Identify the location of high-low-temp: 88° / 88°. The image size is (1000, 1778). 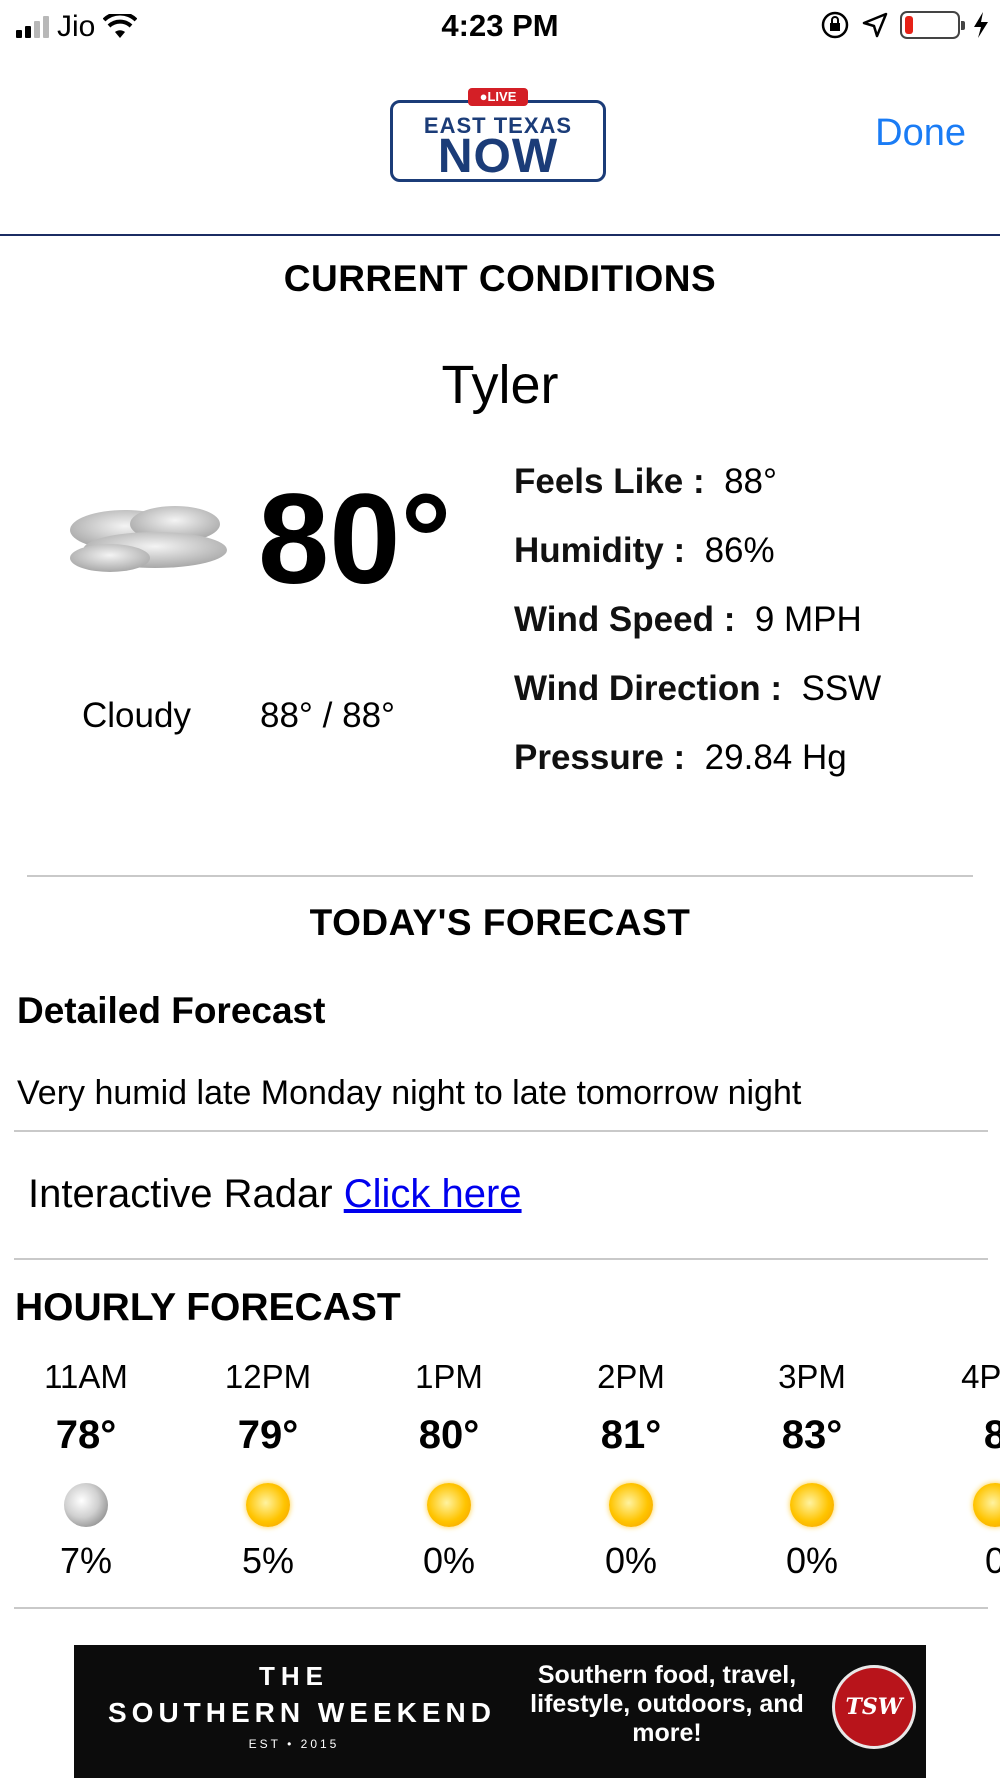
(328, 715).